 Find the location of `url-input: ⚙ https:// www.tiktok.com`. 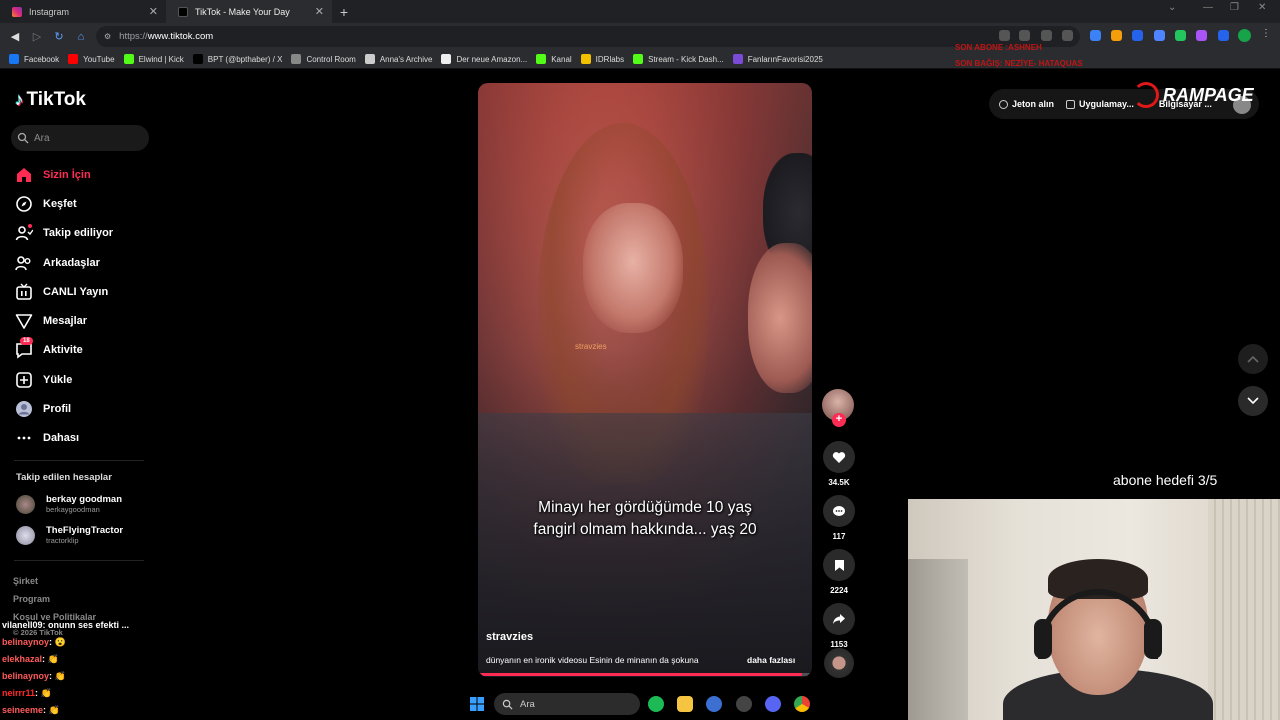

url-input: ⚙ https:// www.tiktok.com is located at coordinates (588, 36).